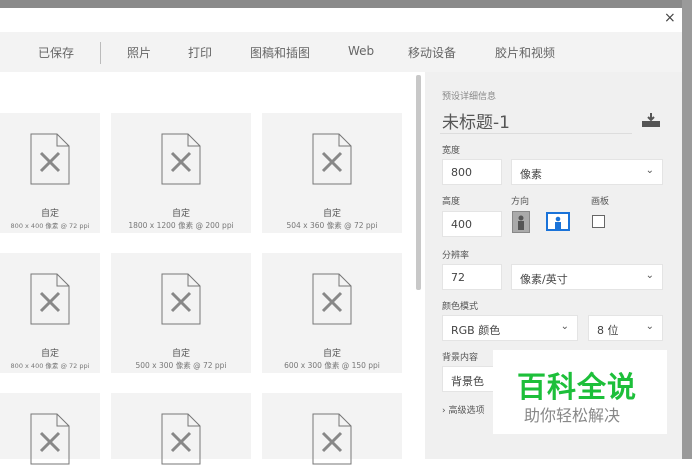 The width and height of the screenshot is (692, 465). I want to click on tab-mobile: 移动设备, so click(432, 52).